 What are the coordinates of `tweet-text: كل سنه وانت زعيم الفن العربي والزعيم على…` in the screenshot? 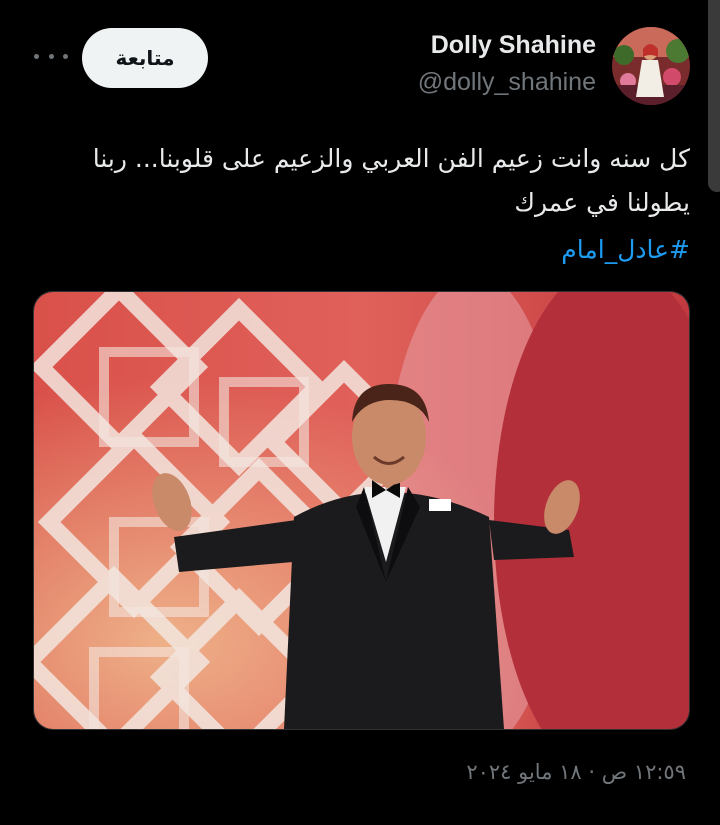 It's located at (391, 180).